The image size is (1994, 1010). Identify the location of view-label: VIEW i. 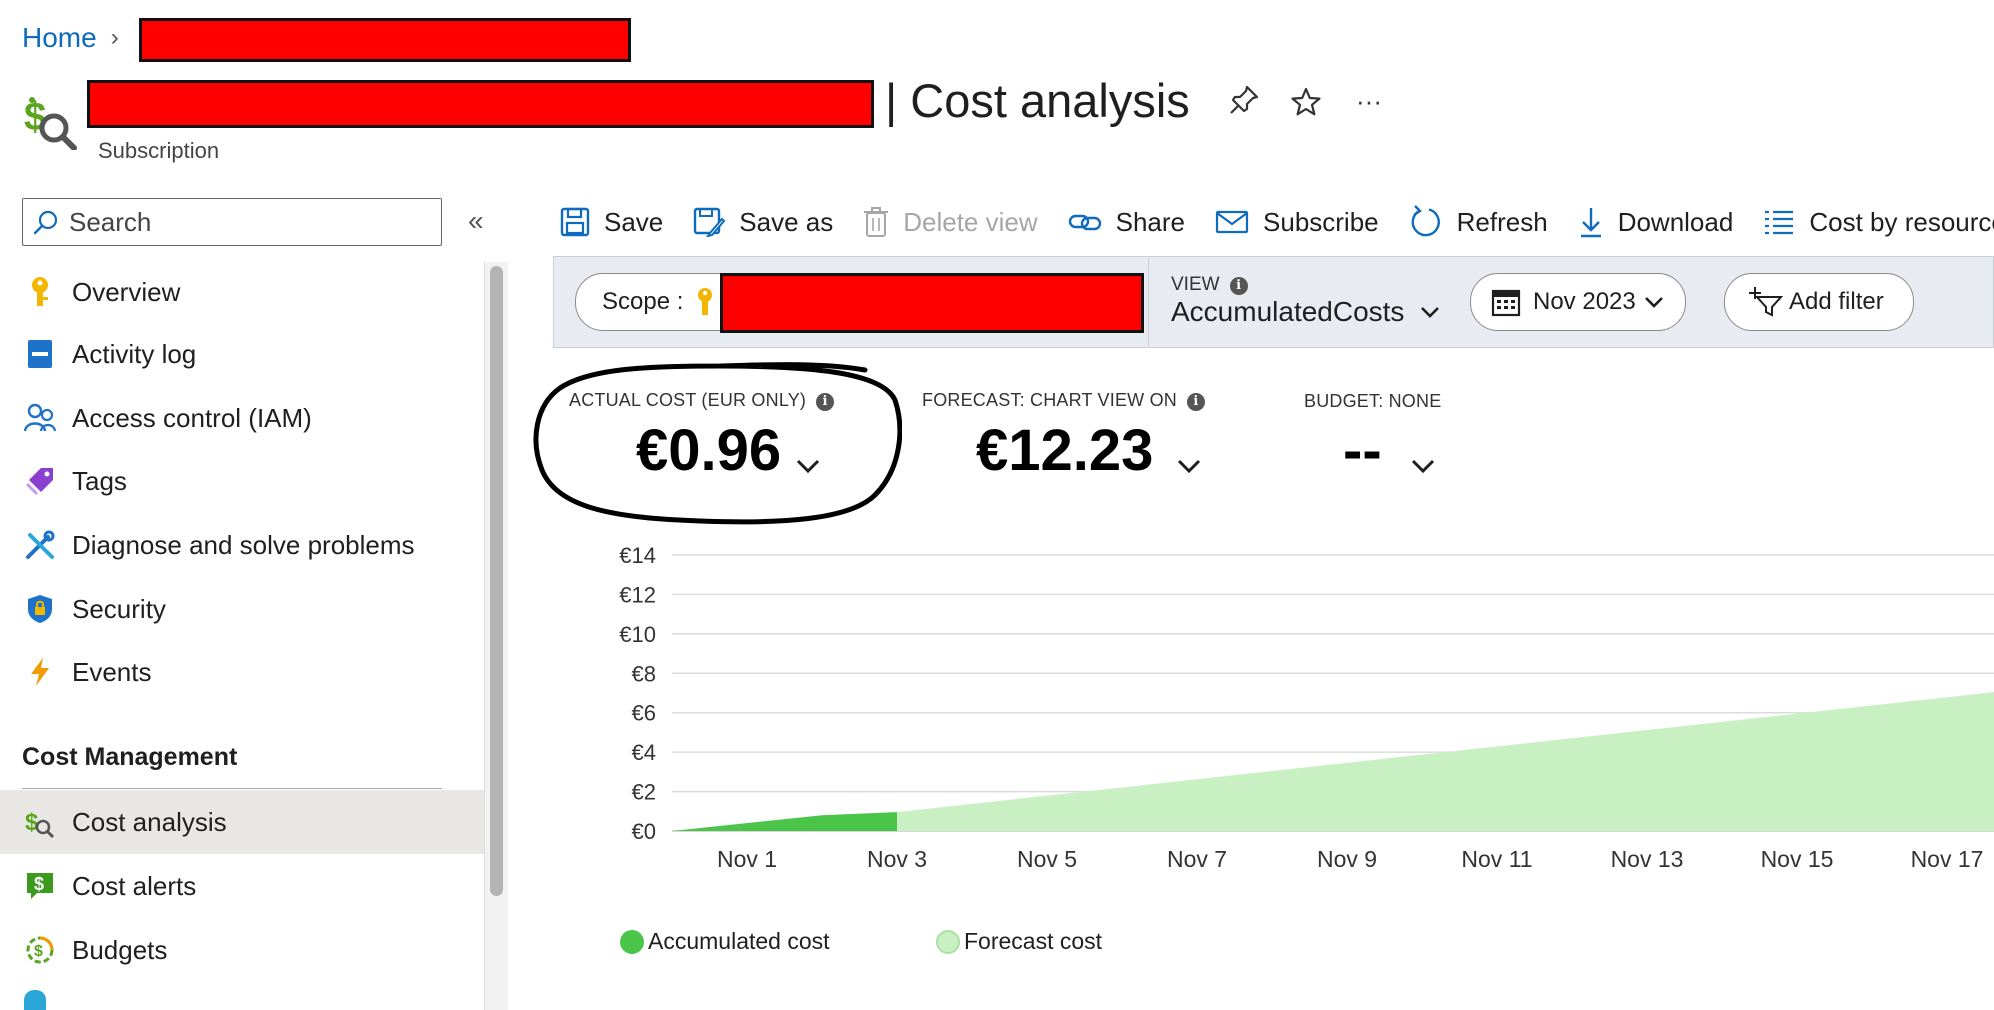
(1209, 285).